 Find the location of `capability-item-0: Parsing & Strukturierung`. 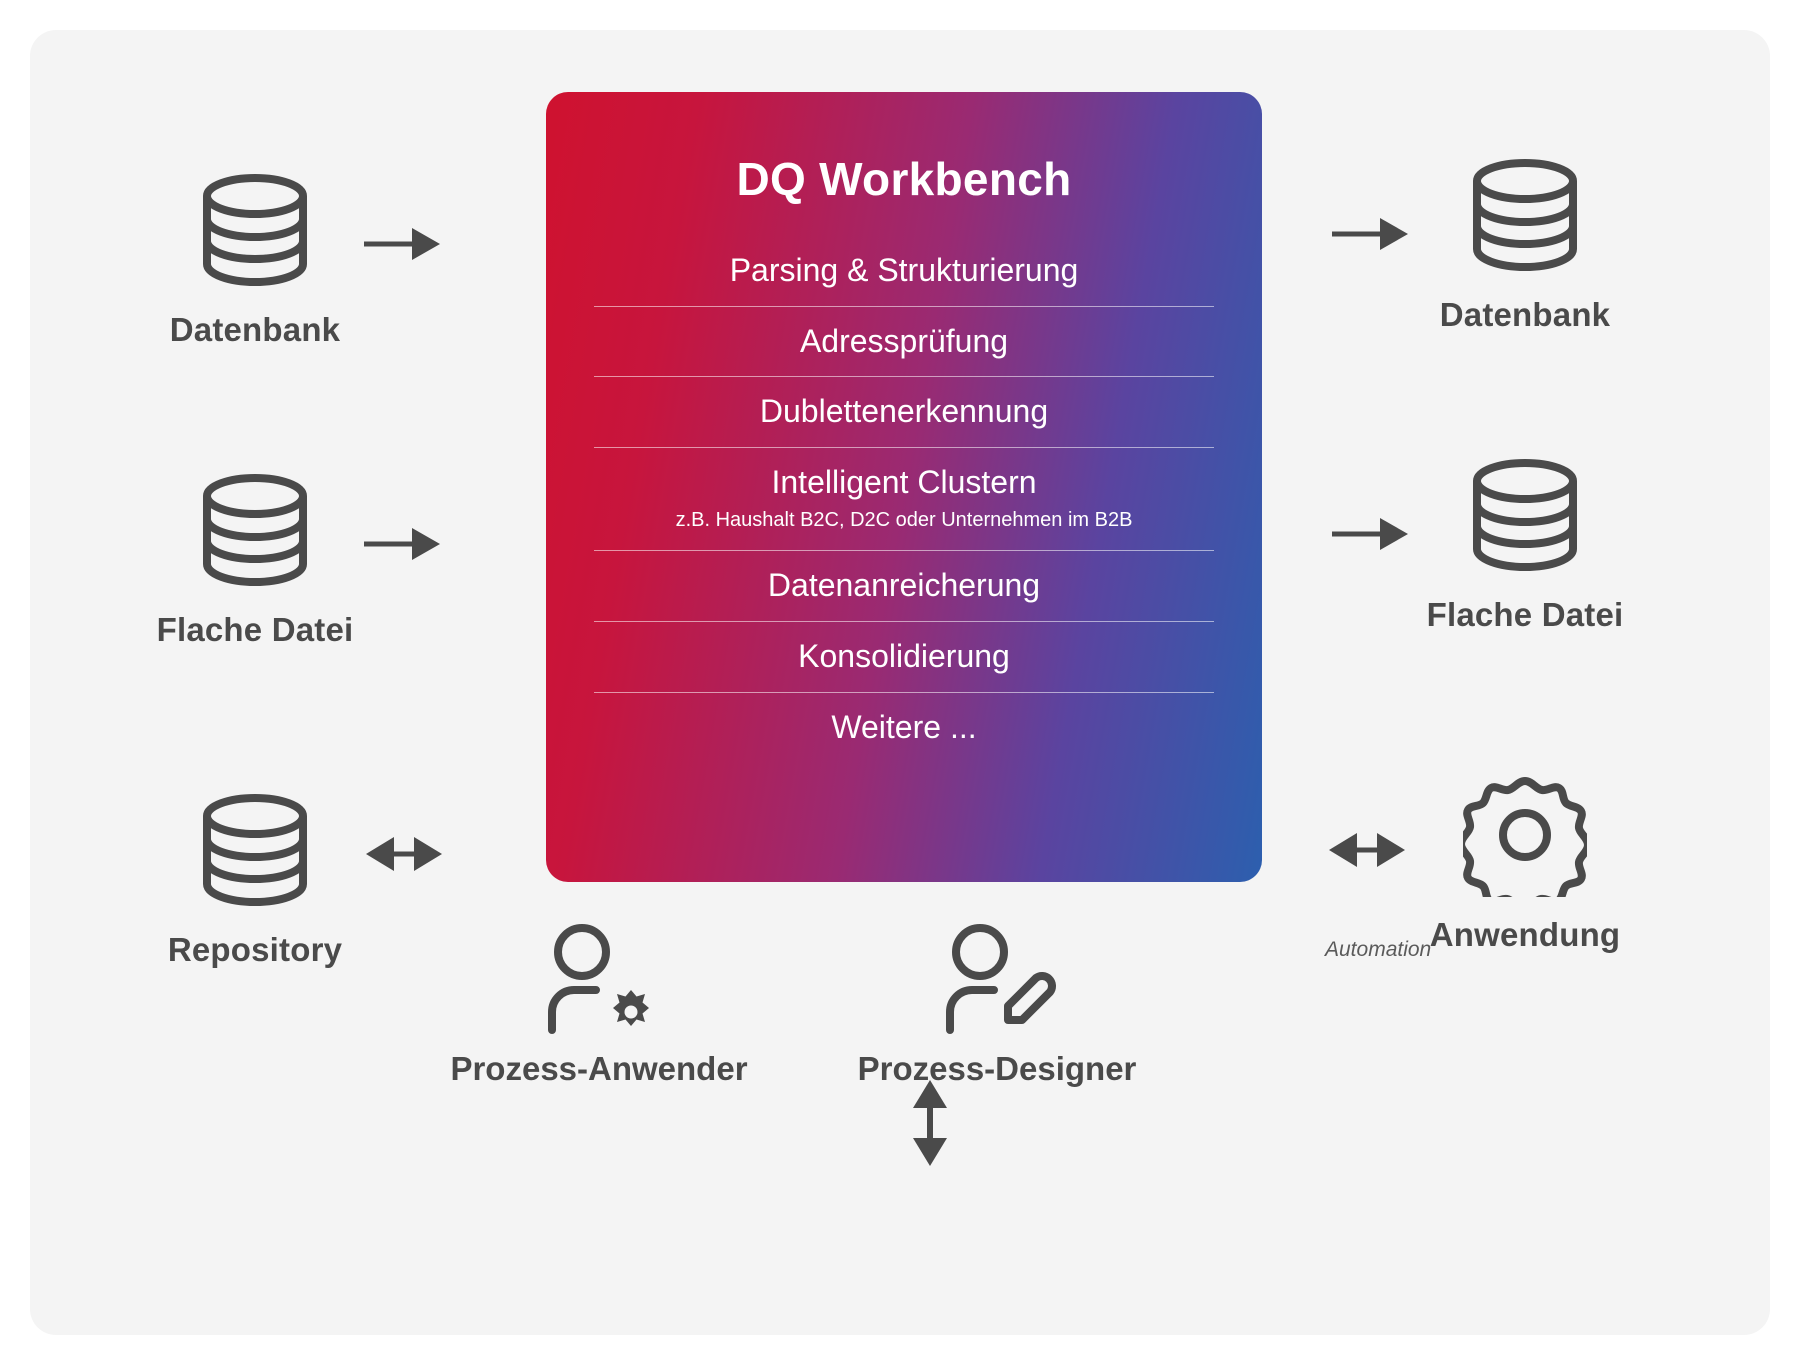

capability-item-0: Parsing & Strukturierung is located at coordinates (904, 271).